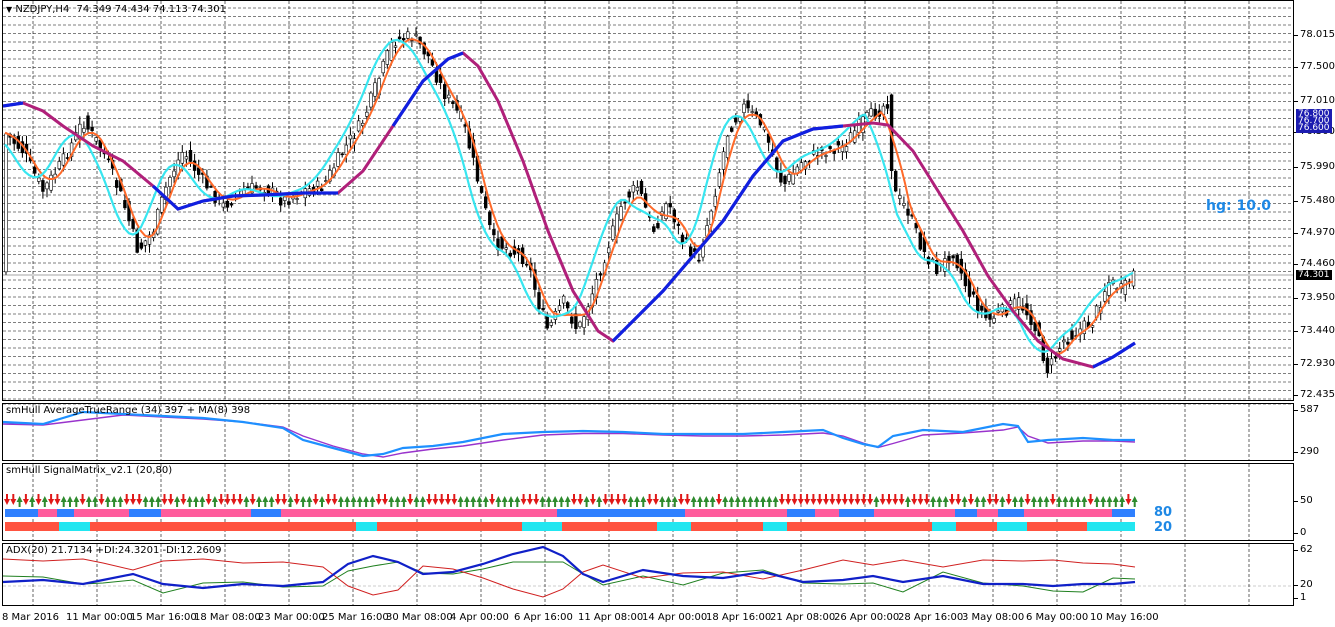 The width and height of the screenshot is (1335, 627). What do you see at coordinates (89, 470) in the screenshot?
I see `signal-title: smHull SignalMatrix_v2.1 (20,80)` at bounding box center [89, 470].